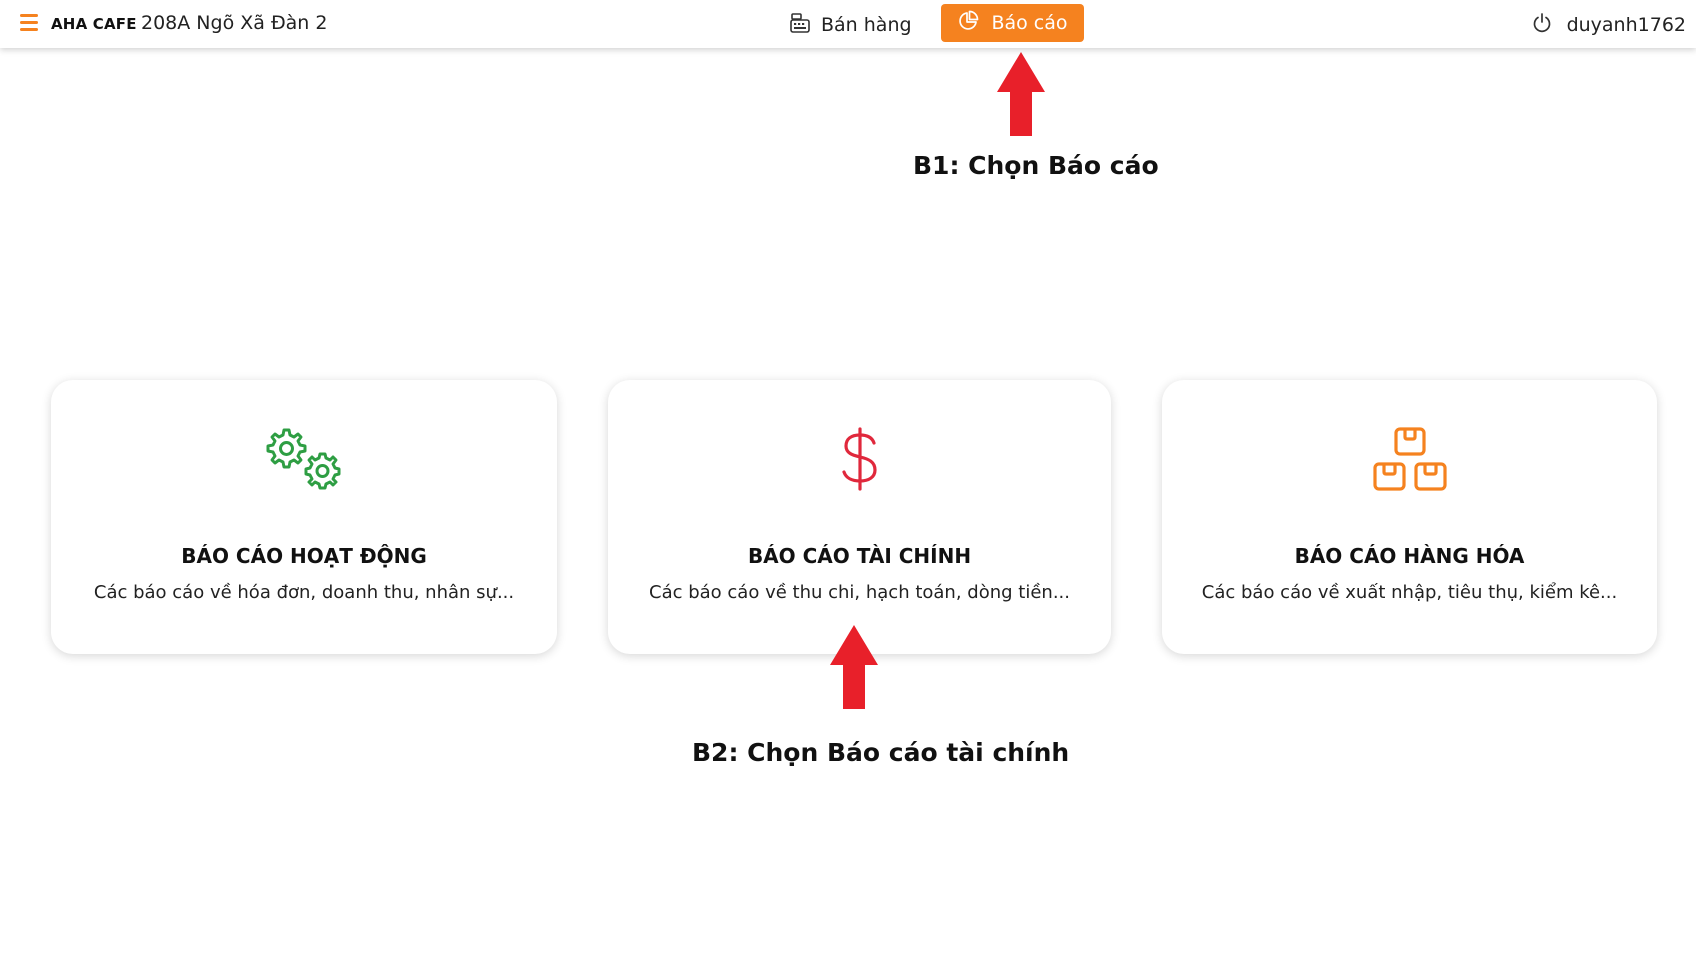  Describe the element at coordinates (1626, 25) in the screenshot. I see `username: duyanh1762` at that location.